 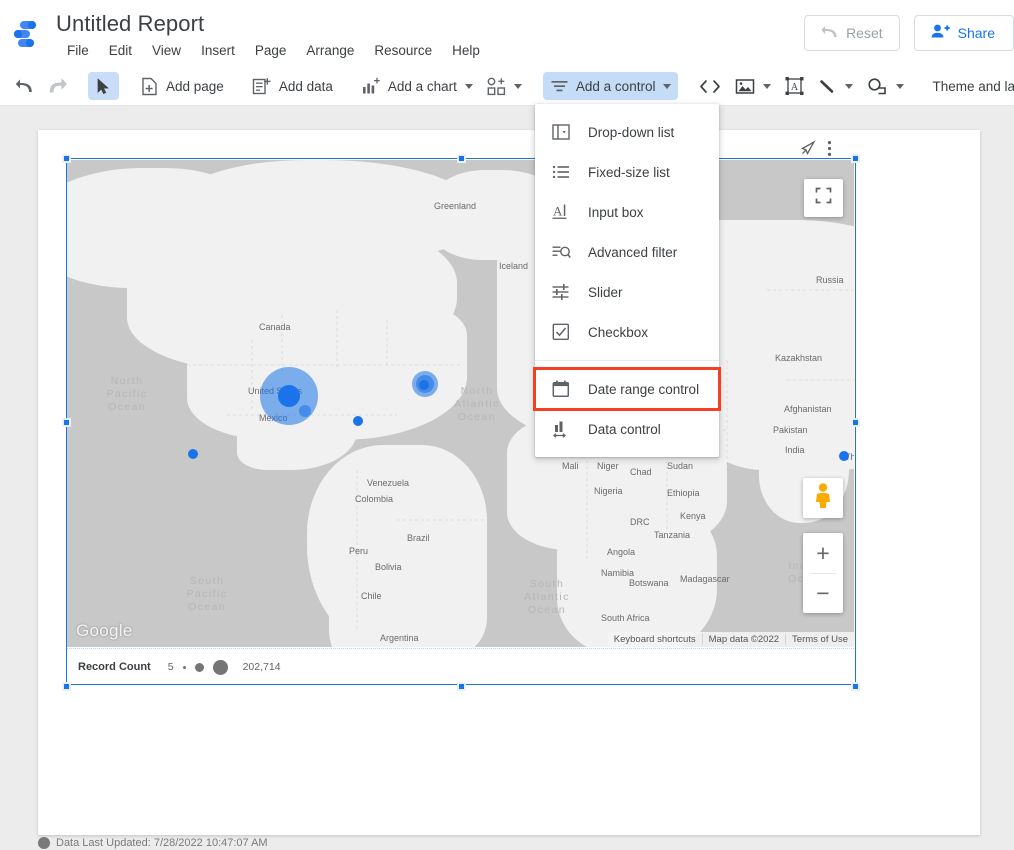 What do you see at coordinates (104, 630) in the screenshot?
I see `google-watermark: Google` at bounding box center [104, 630].